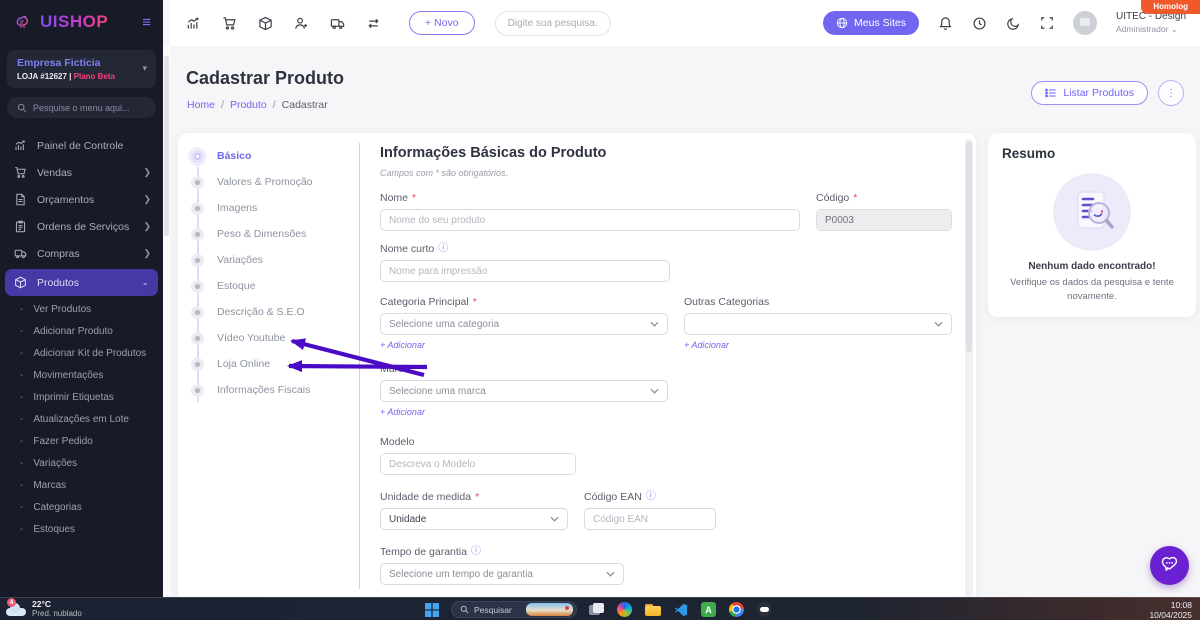 This screenshot has height=620, width=1200. I want to click on form-note: Campos com * são obrigatórios., so click(444, 173).